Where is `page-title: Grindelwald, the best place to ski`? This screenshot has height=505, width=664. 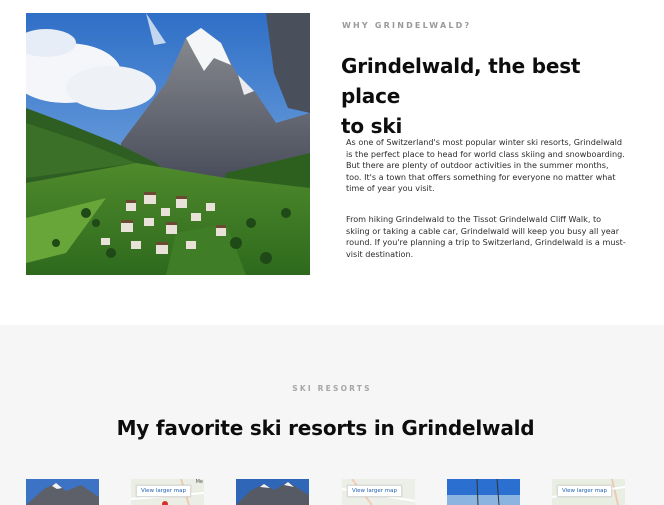 page-title: Grindelwald, the best place to ski is located at coordinates (491, 96).